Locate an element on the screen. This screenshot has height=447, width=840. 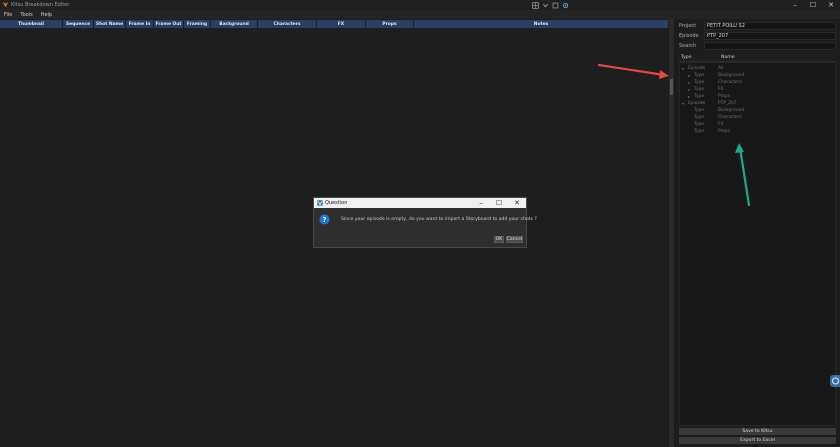
chevron-tool-icon is located at coordinates (545, 5).